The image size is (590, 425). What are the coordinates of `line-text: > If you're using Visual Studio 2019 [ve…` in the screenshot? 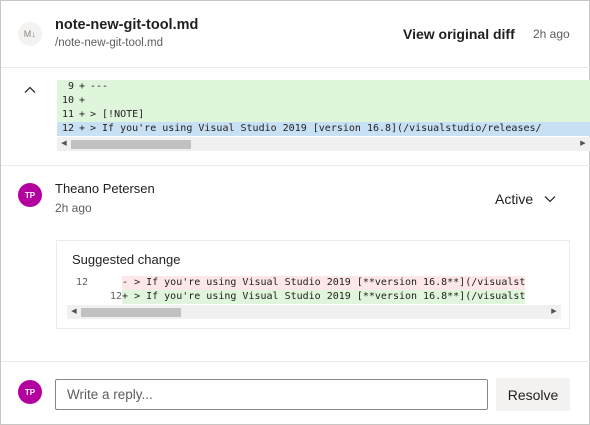 It's located at (316, 128).